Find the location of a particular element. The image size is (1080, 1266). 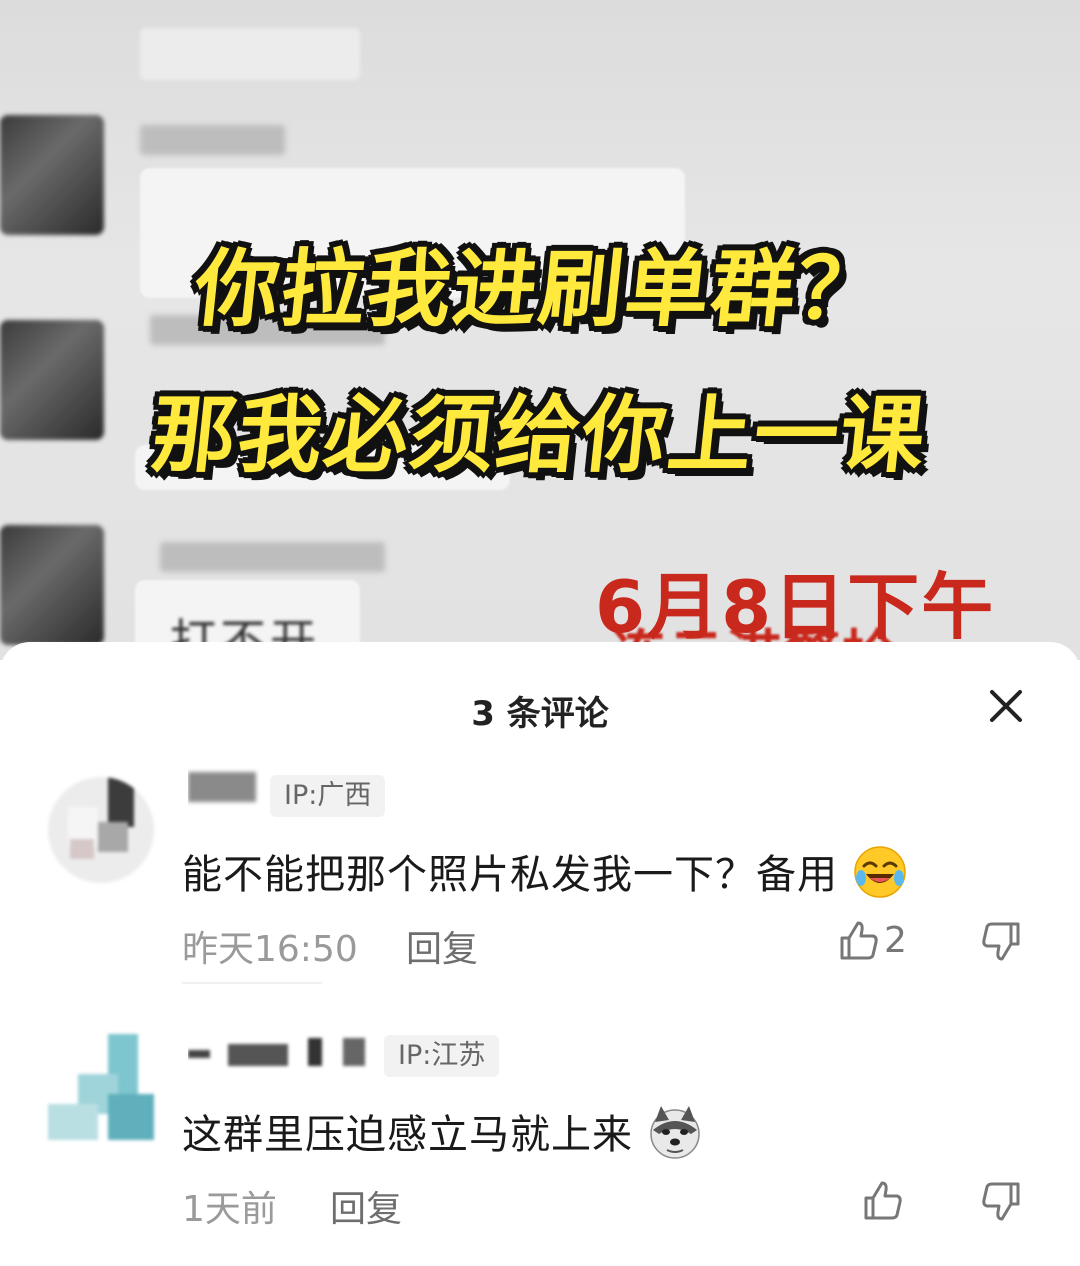

comment-divider is located at coordinates (252, 983).